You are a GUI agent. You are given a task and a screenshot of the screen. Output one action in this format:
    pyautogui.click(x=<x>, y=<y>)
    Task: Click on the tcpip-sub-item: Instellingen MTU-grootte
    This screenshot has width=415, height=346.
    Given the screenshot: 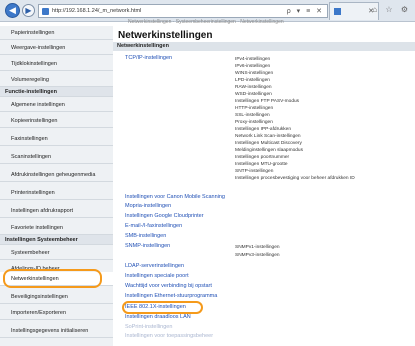 What is the action you would take?
    pyautogui.click(x=261, y=164)
    